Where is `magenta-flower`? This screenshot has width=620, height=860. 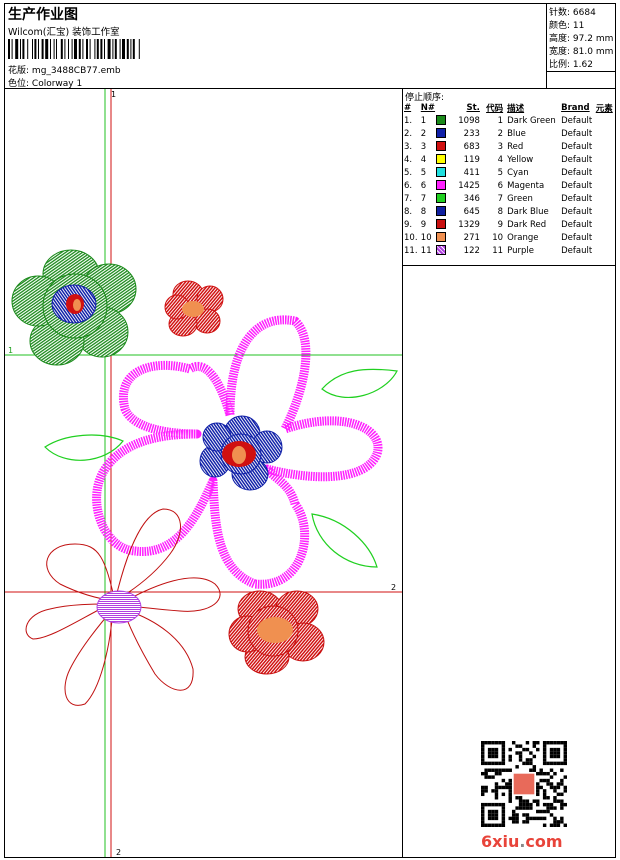
magenta-flower is located at coordinates (237, 452).